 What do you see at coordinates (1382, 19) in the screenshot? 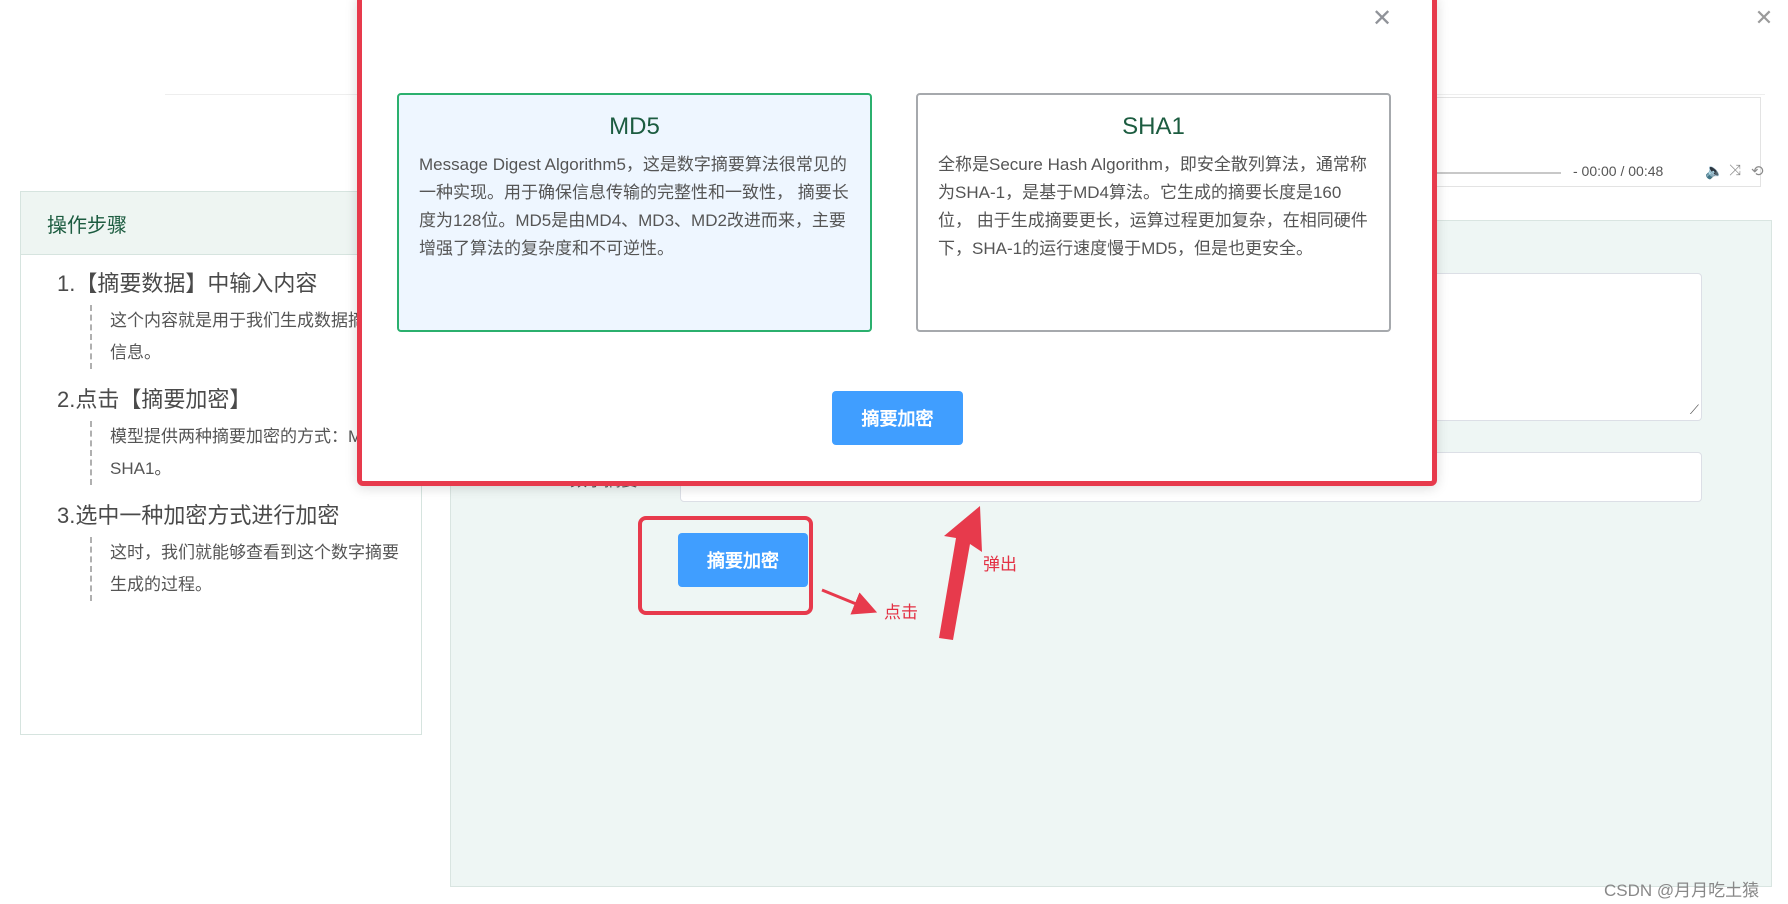
I see `dialog-close-icon: ✕` at bounding box center [1382, 19].